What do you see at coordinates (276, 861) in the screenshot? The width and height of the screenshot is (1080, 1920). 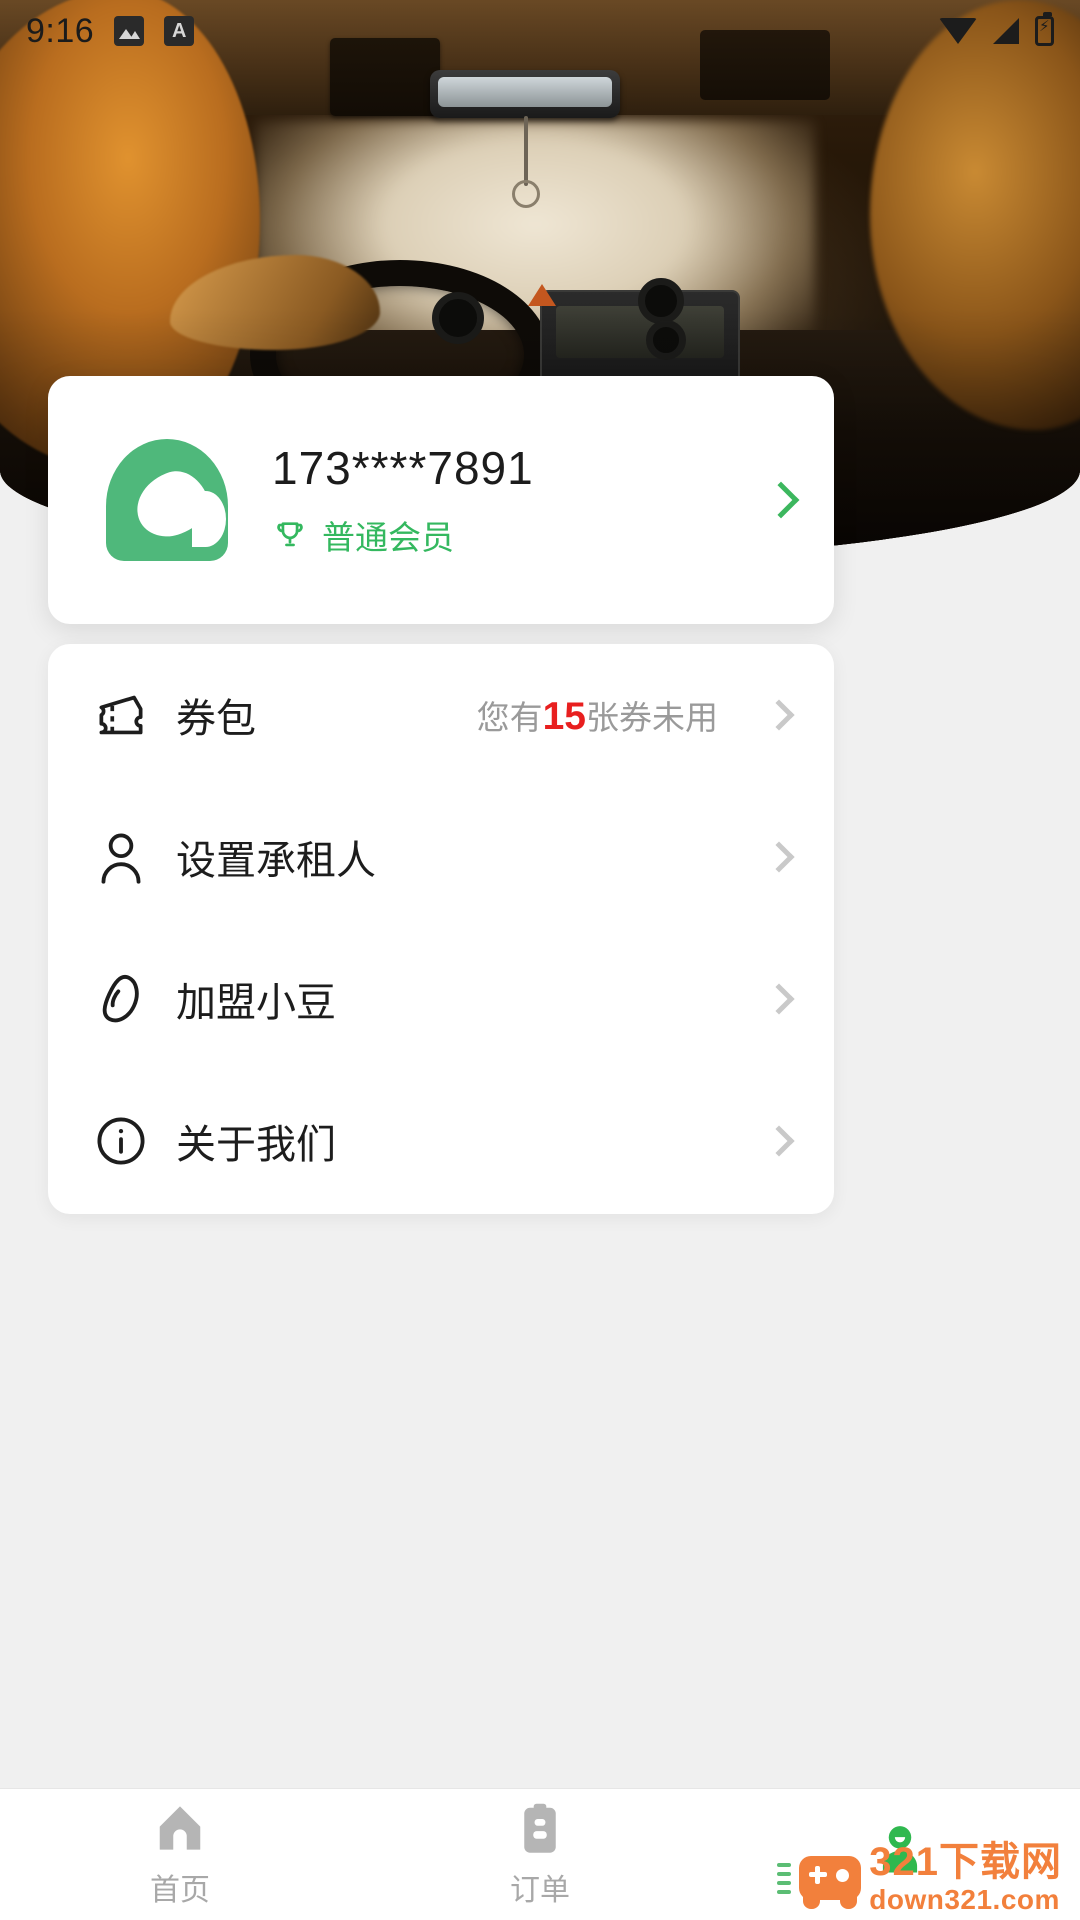 I see `menu-item-label: 设置承租人` at bounding box center [276, 861].